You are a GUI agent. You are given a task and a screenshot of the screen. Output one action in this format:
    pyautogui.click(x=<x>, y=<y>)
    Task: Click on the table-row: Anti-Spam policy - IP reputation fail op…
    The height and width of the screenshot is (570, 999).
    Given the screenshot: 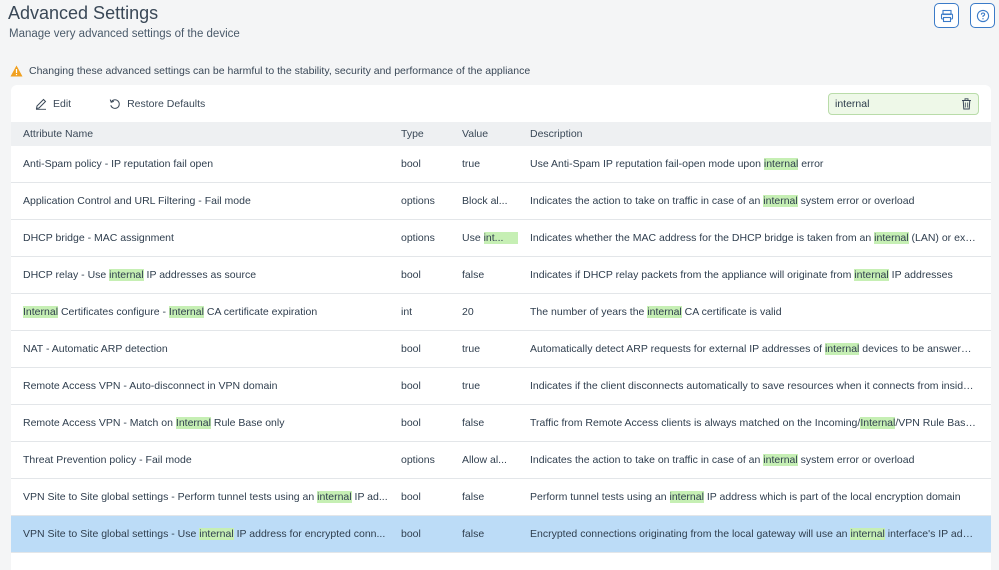 What is the action you would take?
    pyautogui.click(x=501, y=164)
    